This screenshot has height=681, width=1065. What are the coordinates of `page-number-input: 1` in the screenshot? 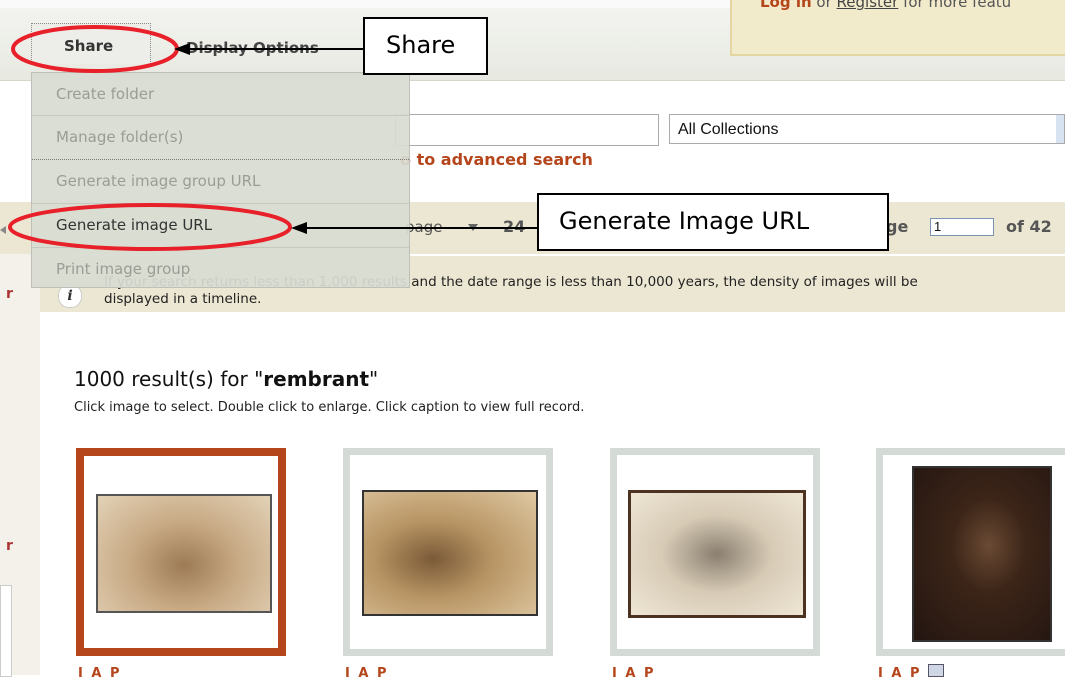 It's located at (962, 227).